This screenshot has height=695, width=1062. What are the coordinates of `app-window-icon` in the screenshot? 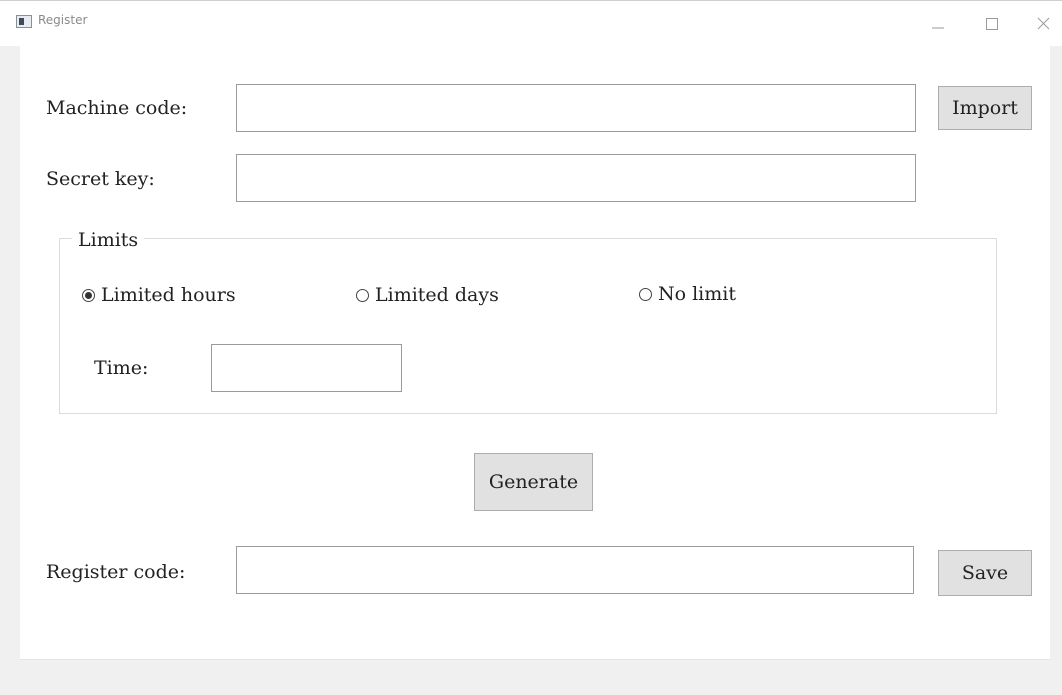 It's located at (24, 21).